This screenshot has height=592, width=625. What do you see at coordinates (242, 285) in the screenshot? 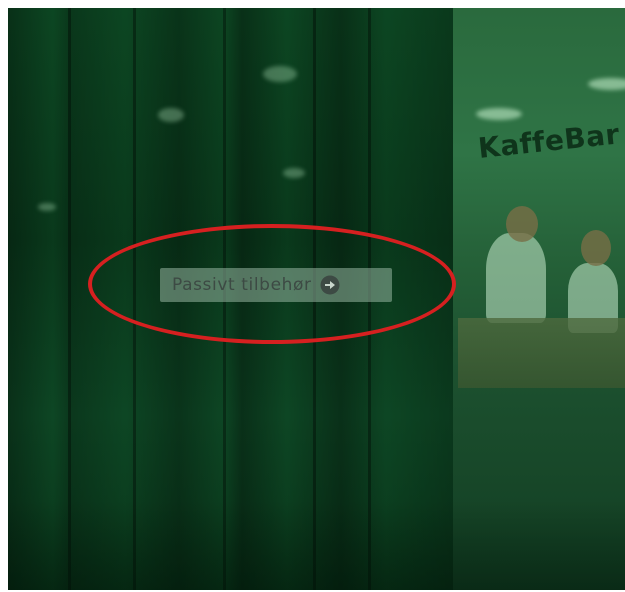
I see `cta-button-label: Passivt tilbehør` at bounding box center [242, 285].